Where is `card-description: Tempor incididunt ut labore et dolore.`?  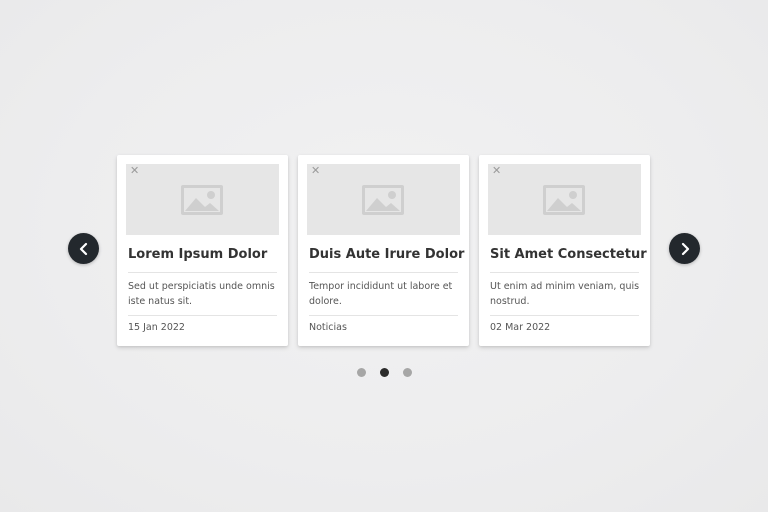
card-description: Tempor incididunt ut labore et dolore. is located at coordinates (381, 294).